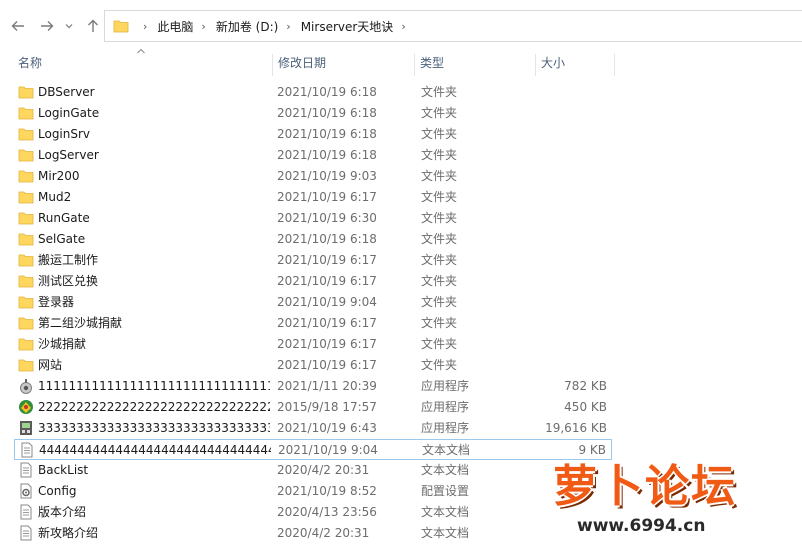 The image size is (802, 552). What do you see at coordinates (50, 365) in the screenshot?
I see `file-name: 网站` at bounding box center [50, 365].